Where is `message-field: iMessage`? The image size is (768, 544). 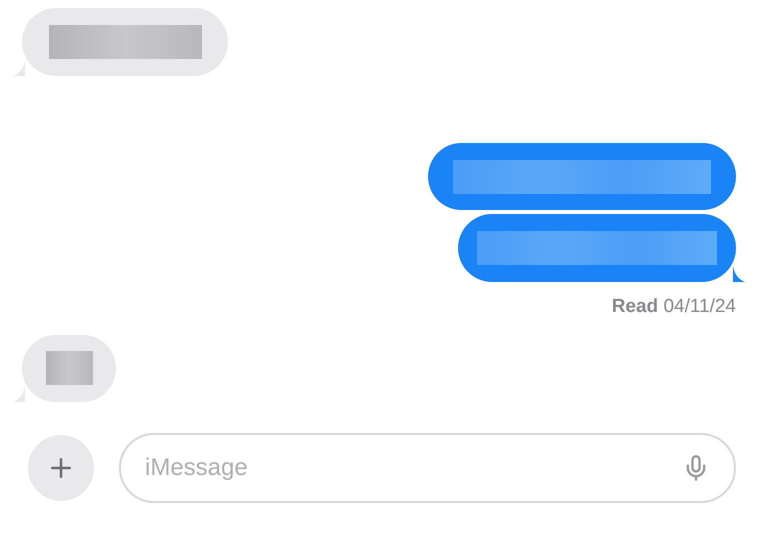
message-field: iMessage is located at coordinates (427, 467).